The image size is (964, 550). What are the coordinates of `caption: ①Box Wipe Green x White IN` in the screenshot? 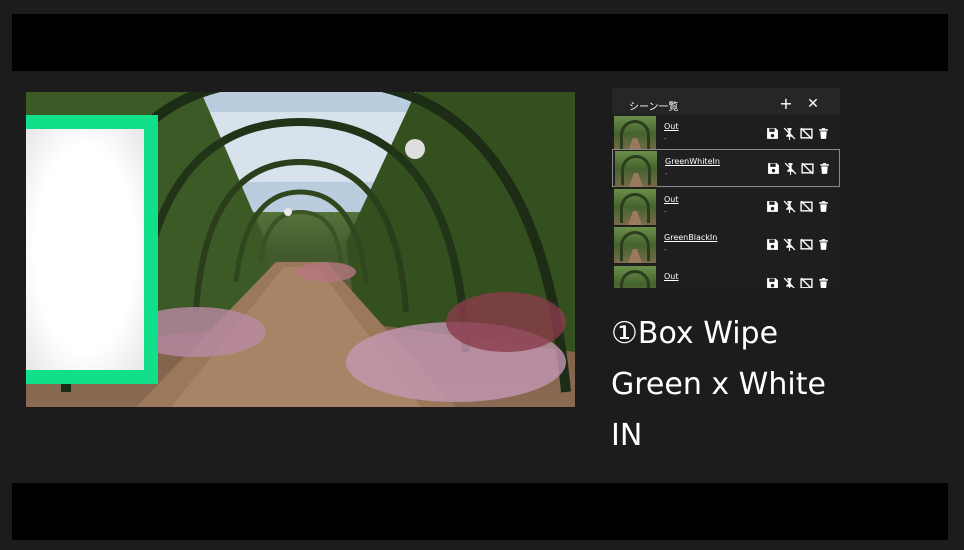 It's located at (771, 384).